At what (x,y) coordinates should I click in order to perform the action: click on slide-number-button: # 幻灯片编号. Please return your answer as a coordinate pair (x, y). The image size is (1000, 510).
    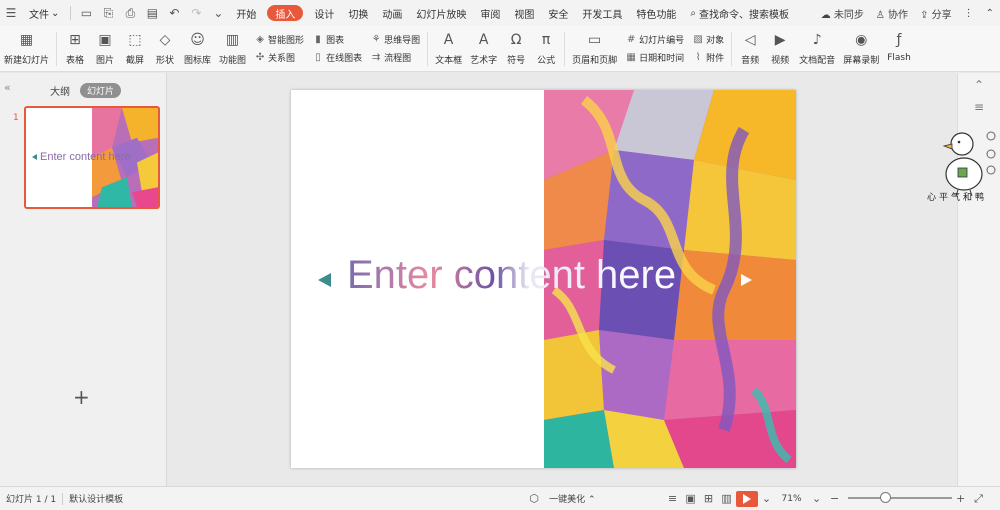
    Looking at the image, I should click on (654, 39).